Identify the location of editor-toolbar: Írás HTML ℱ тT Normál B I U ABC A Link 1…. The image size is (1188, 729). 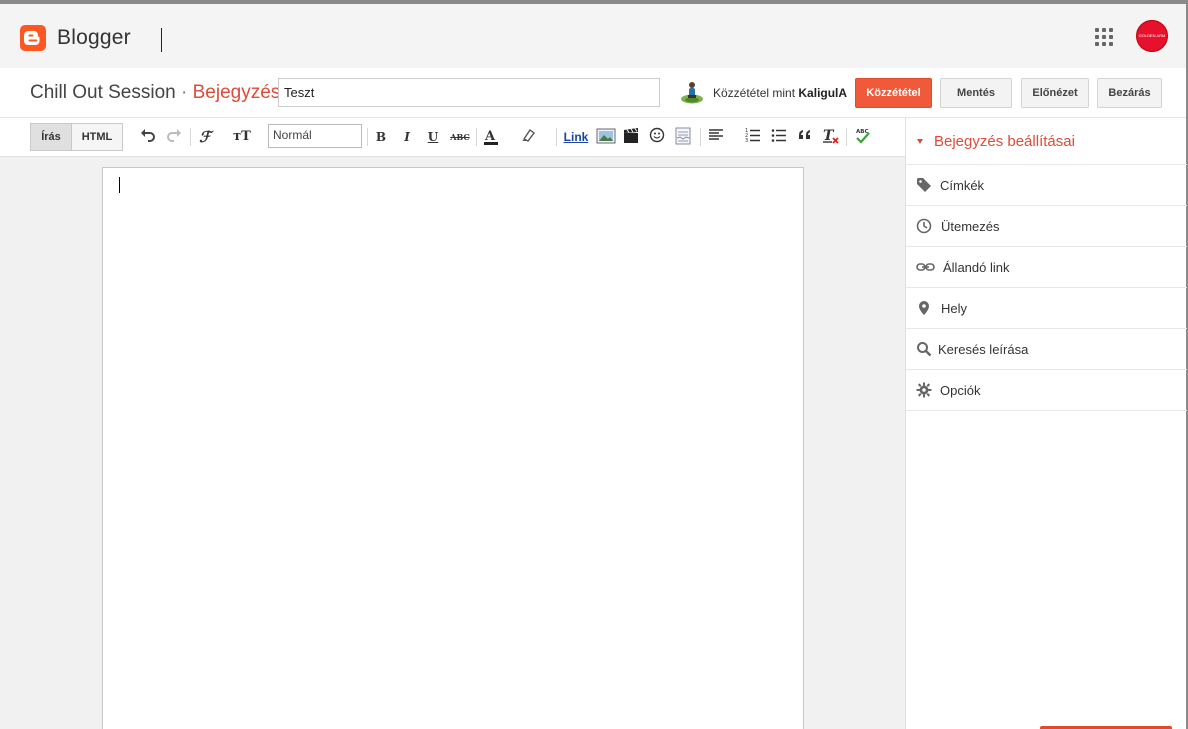
(452, 187).